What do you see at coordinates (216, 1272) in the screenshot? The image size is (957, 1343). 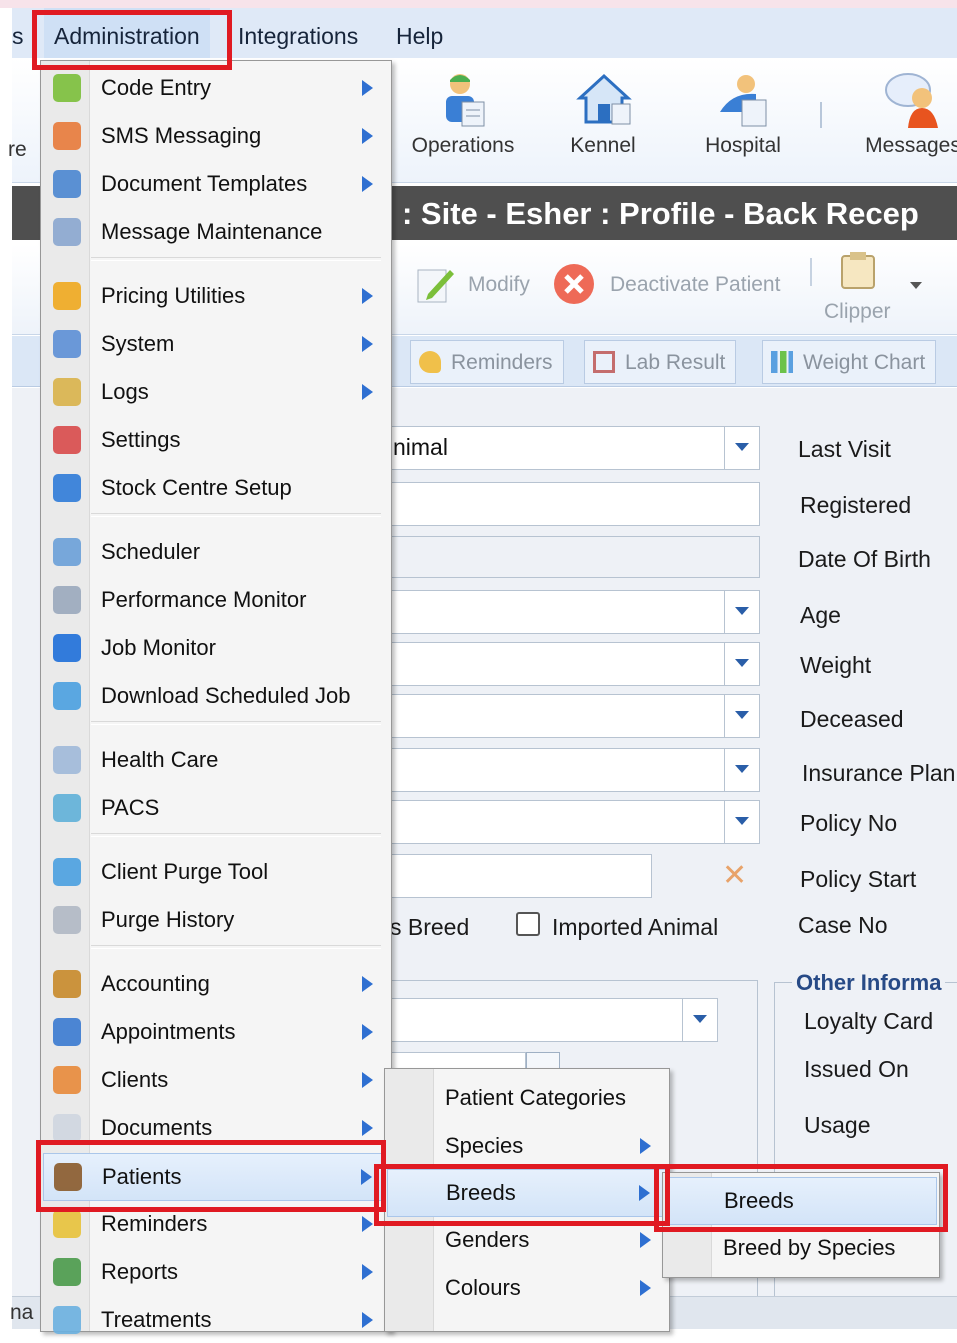 I see `admin-menu-item-reports: Reports` at bounding box center [216, 1272].